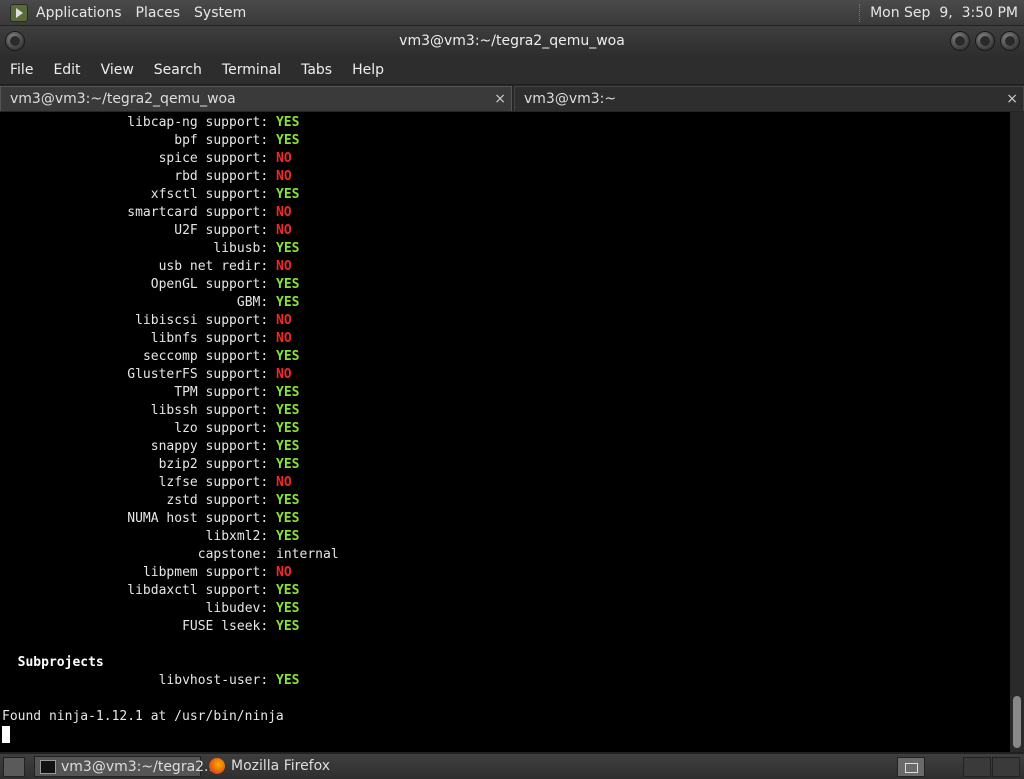 This screenshot has width=1024, height=779. What do you see at coordinates (256, 98) in the screenshot?
I see `tab-tegra2-qemu-woa: vm3@vm3:~/tegra2_qemu_woa ×` at bounding box center [256, 98].